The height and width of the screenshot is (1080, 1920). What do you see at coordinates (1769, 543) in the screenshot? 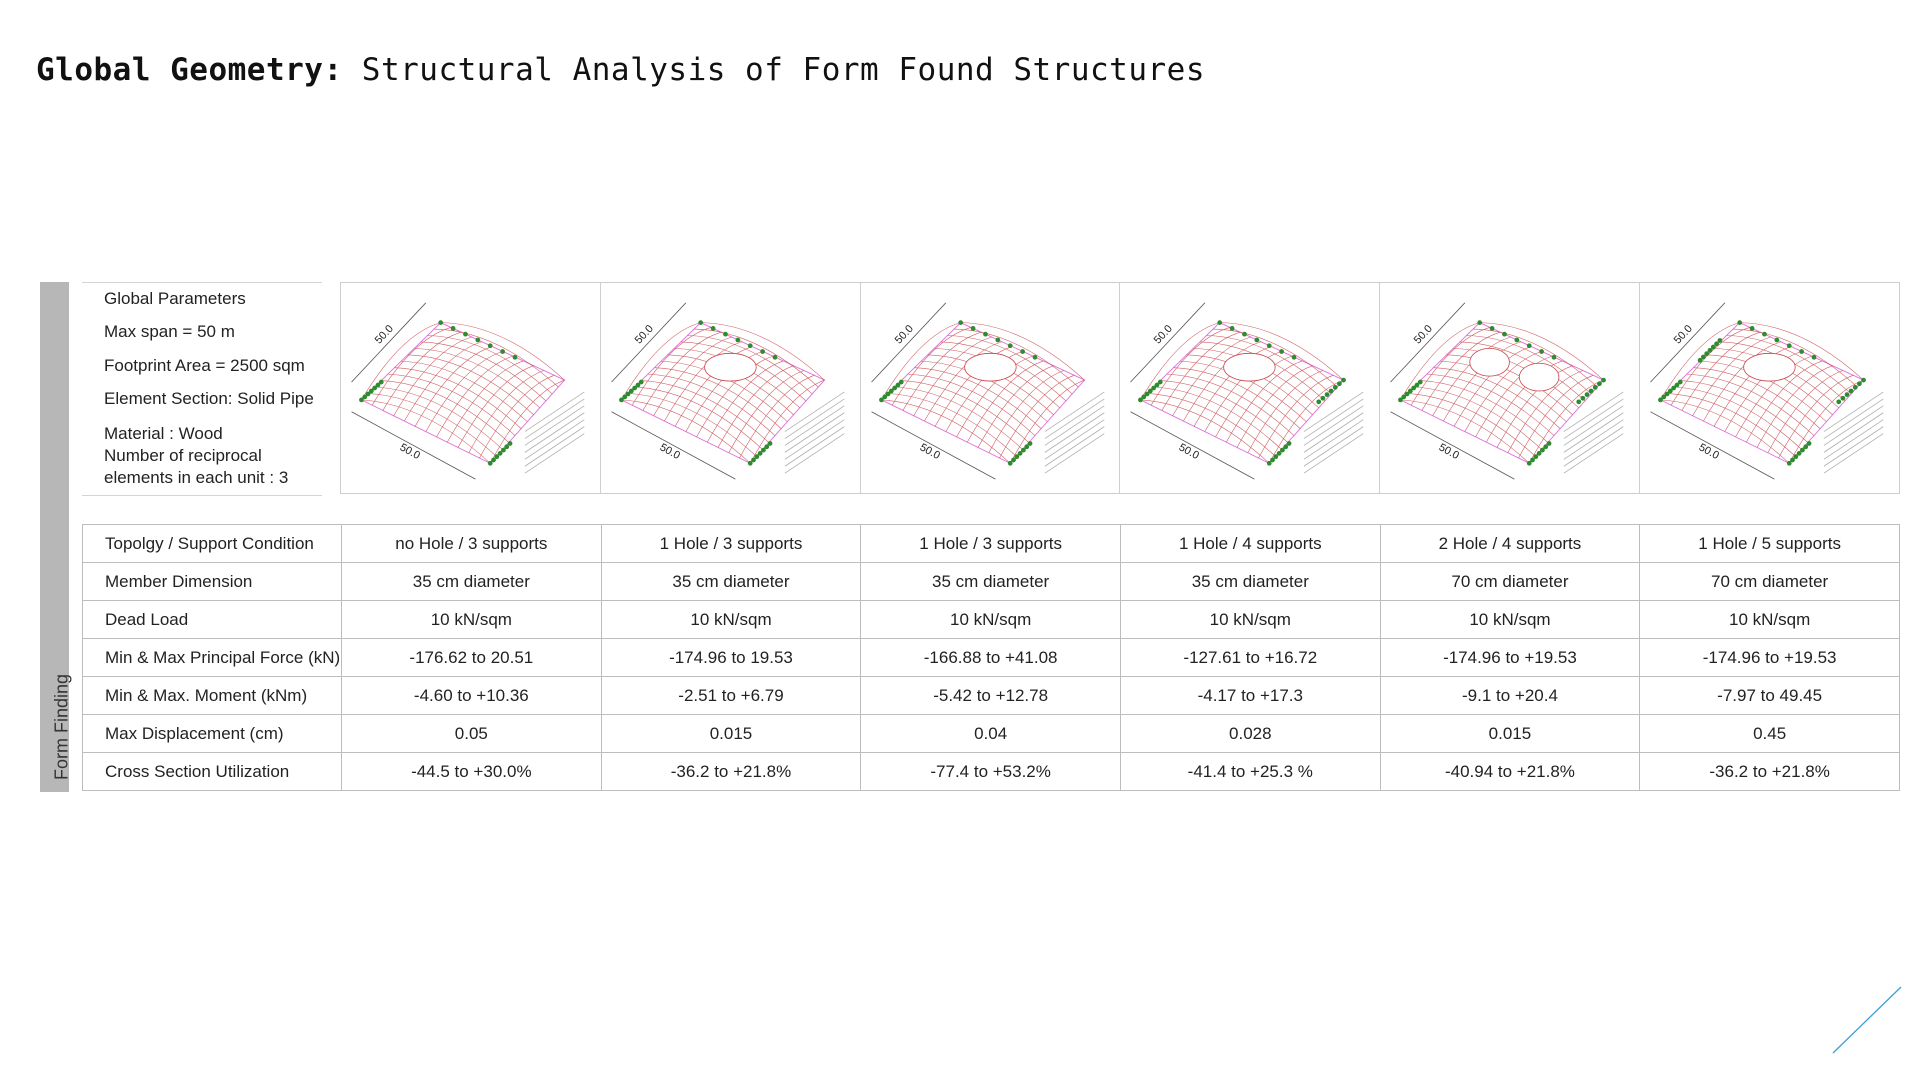
I see `table-cell: 1 Hole / 5 supports` at bounding box center [1769, 543].